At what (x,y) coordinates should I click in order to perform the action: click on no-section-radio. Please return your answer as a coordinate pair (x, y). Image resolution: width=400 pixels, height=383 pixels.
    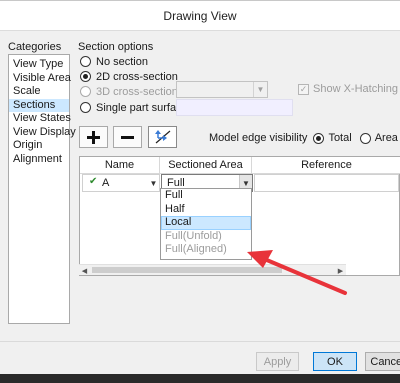
    Looking at the image, I should click on (85, 61).